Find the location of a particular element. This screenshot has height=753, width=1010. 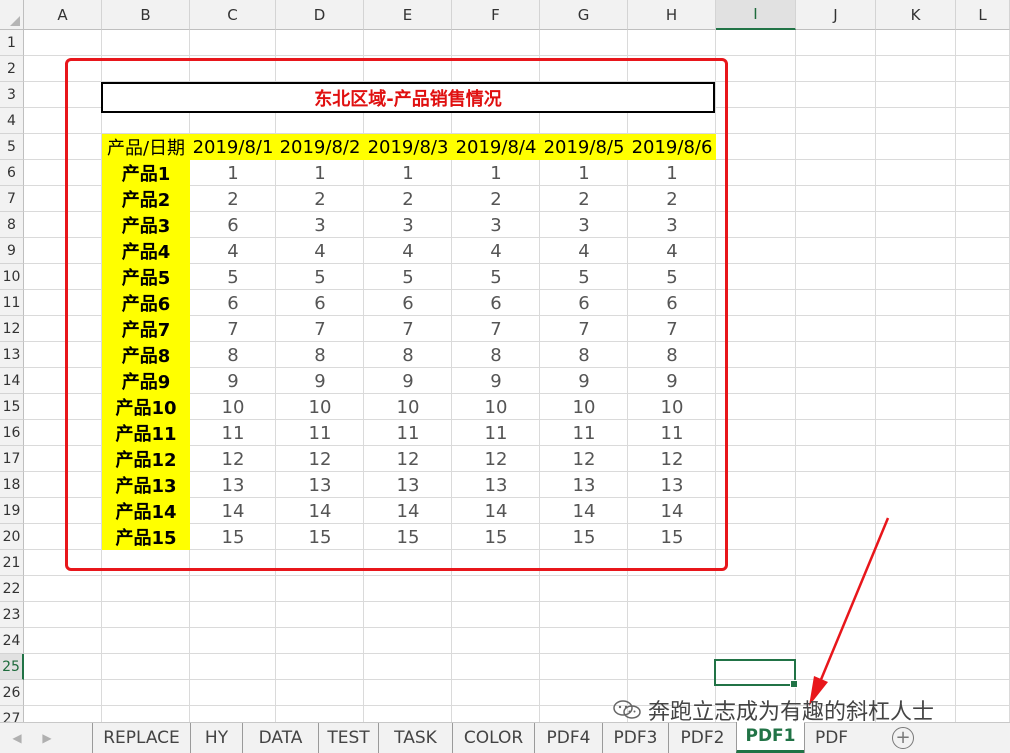

sheet-tab-color: COLOR is located at coordinates (493, 738).